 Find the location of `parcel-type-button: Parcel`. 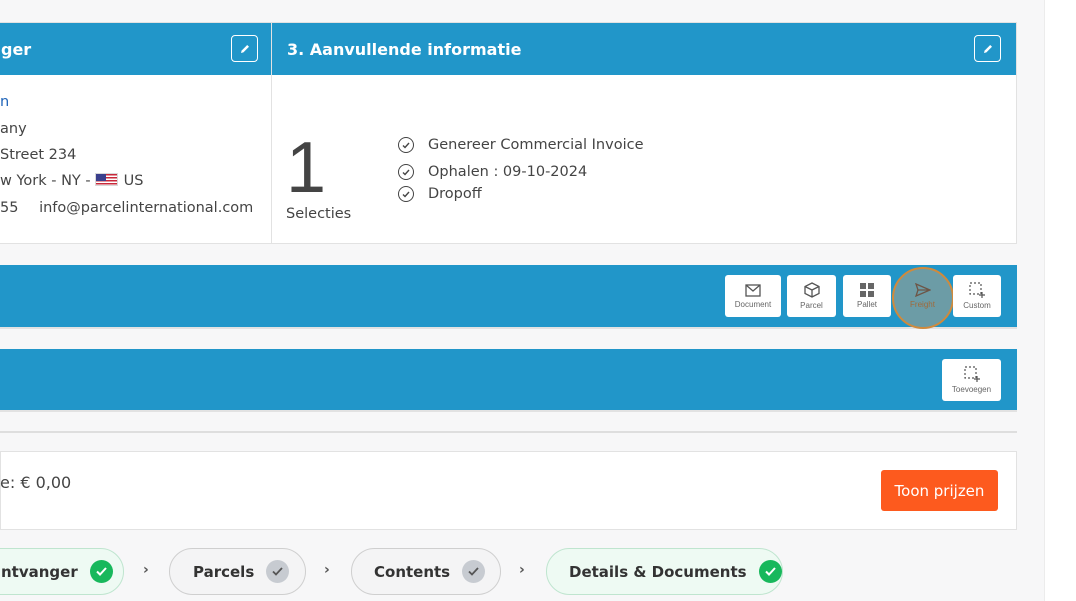

parcel-type-button: Parcel is located at coordinates (811, 296).